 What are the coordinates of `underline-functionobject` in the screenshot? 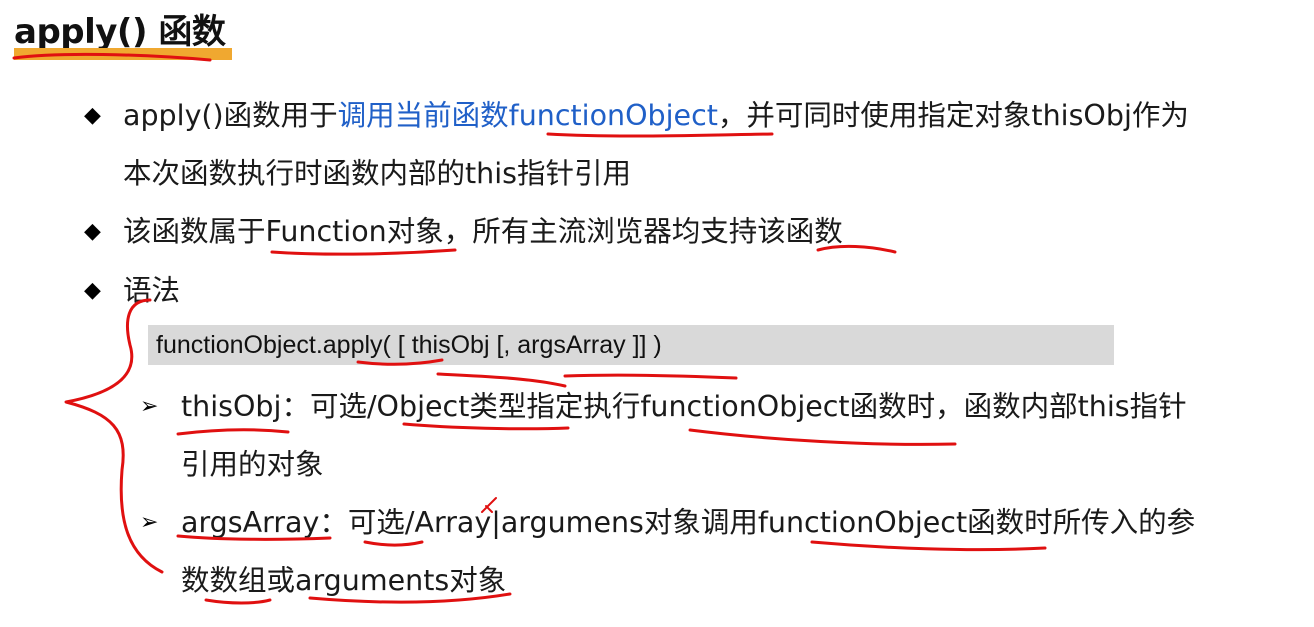 It's located at (660, 135).